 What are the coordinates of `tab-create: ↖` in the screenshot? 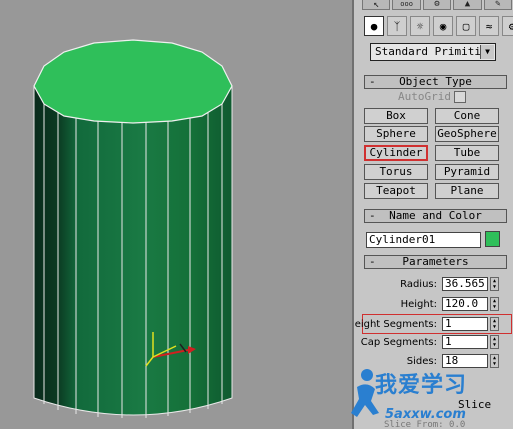 It's located at (376, 5).